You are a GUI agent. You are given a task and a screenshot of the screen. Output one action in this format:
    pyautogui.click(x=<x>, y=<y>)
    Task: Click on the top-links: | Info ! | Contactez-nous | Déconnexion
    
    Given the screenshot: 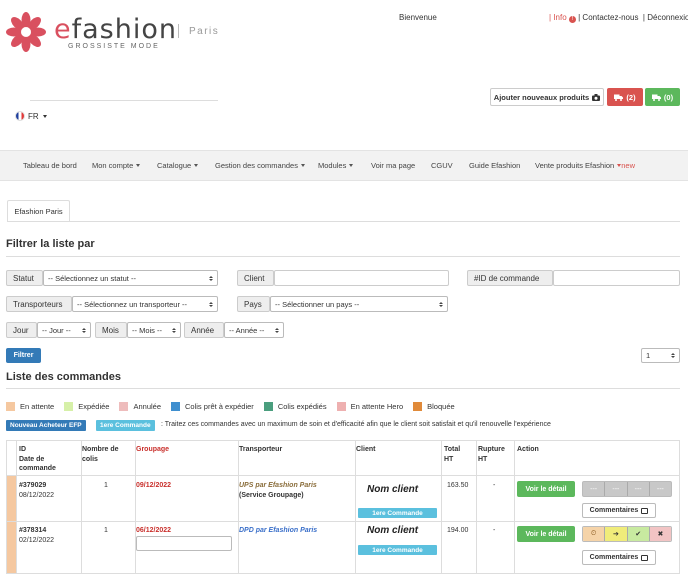 What is the action you would take?
    pyautogui.click(x=618, y=18)
    